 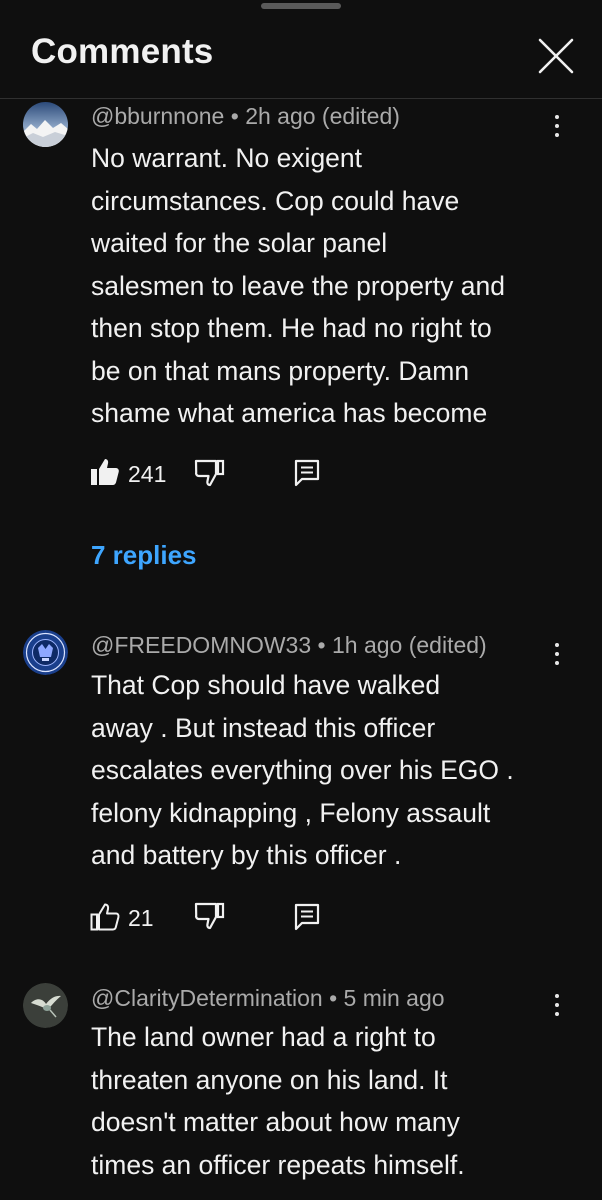 What do you see at coordinates (157, 116) in the screenshot?
I see `comment-author: @bburnnone` at bounding box center [157, 116].